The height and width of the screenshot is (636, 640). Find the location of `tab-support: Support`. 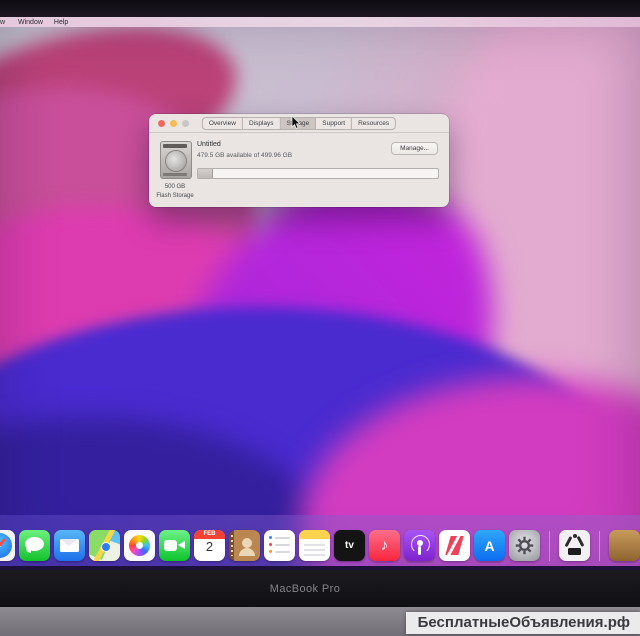

tab-support: Support is located at coordinates (334, 123).